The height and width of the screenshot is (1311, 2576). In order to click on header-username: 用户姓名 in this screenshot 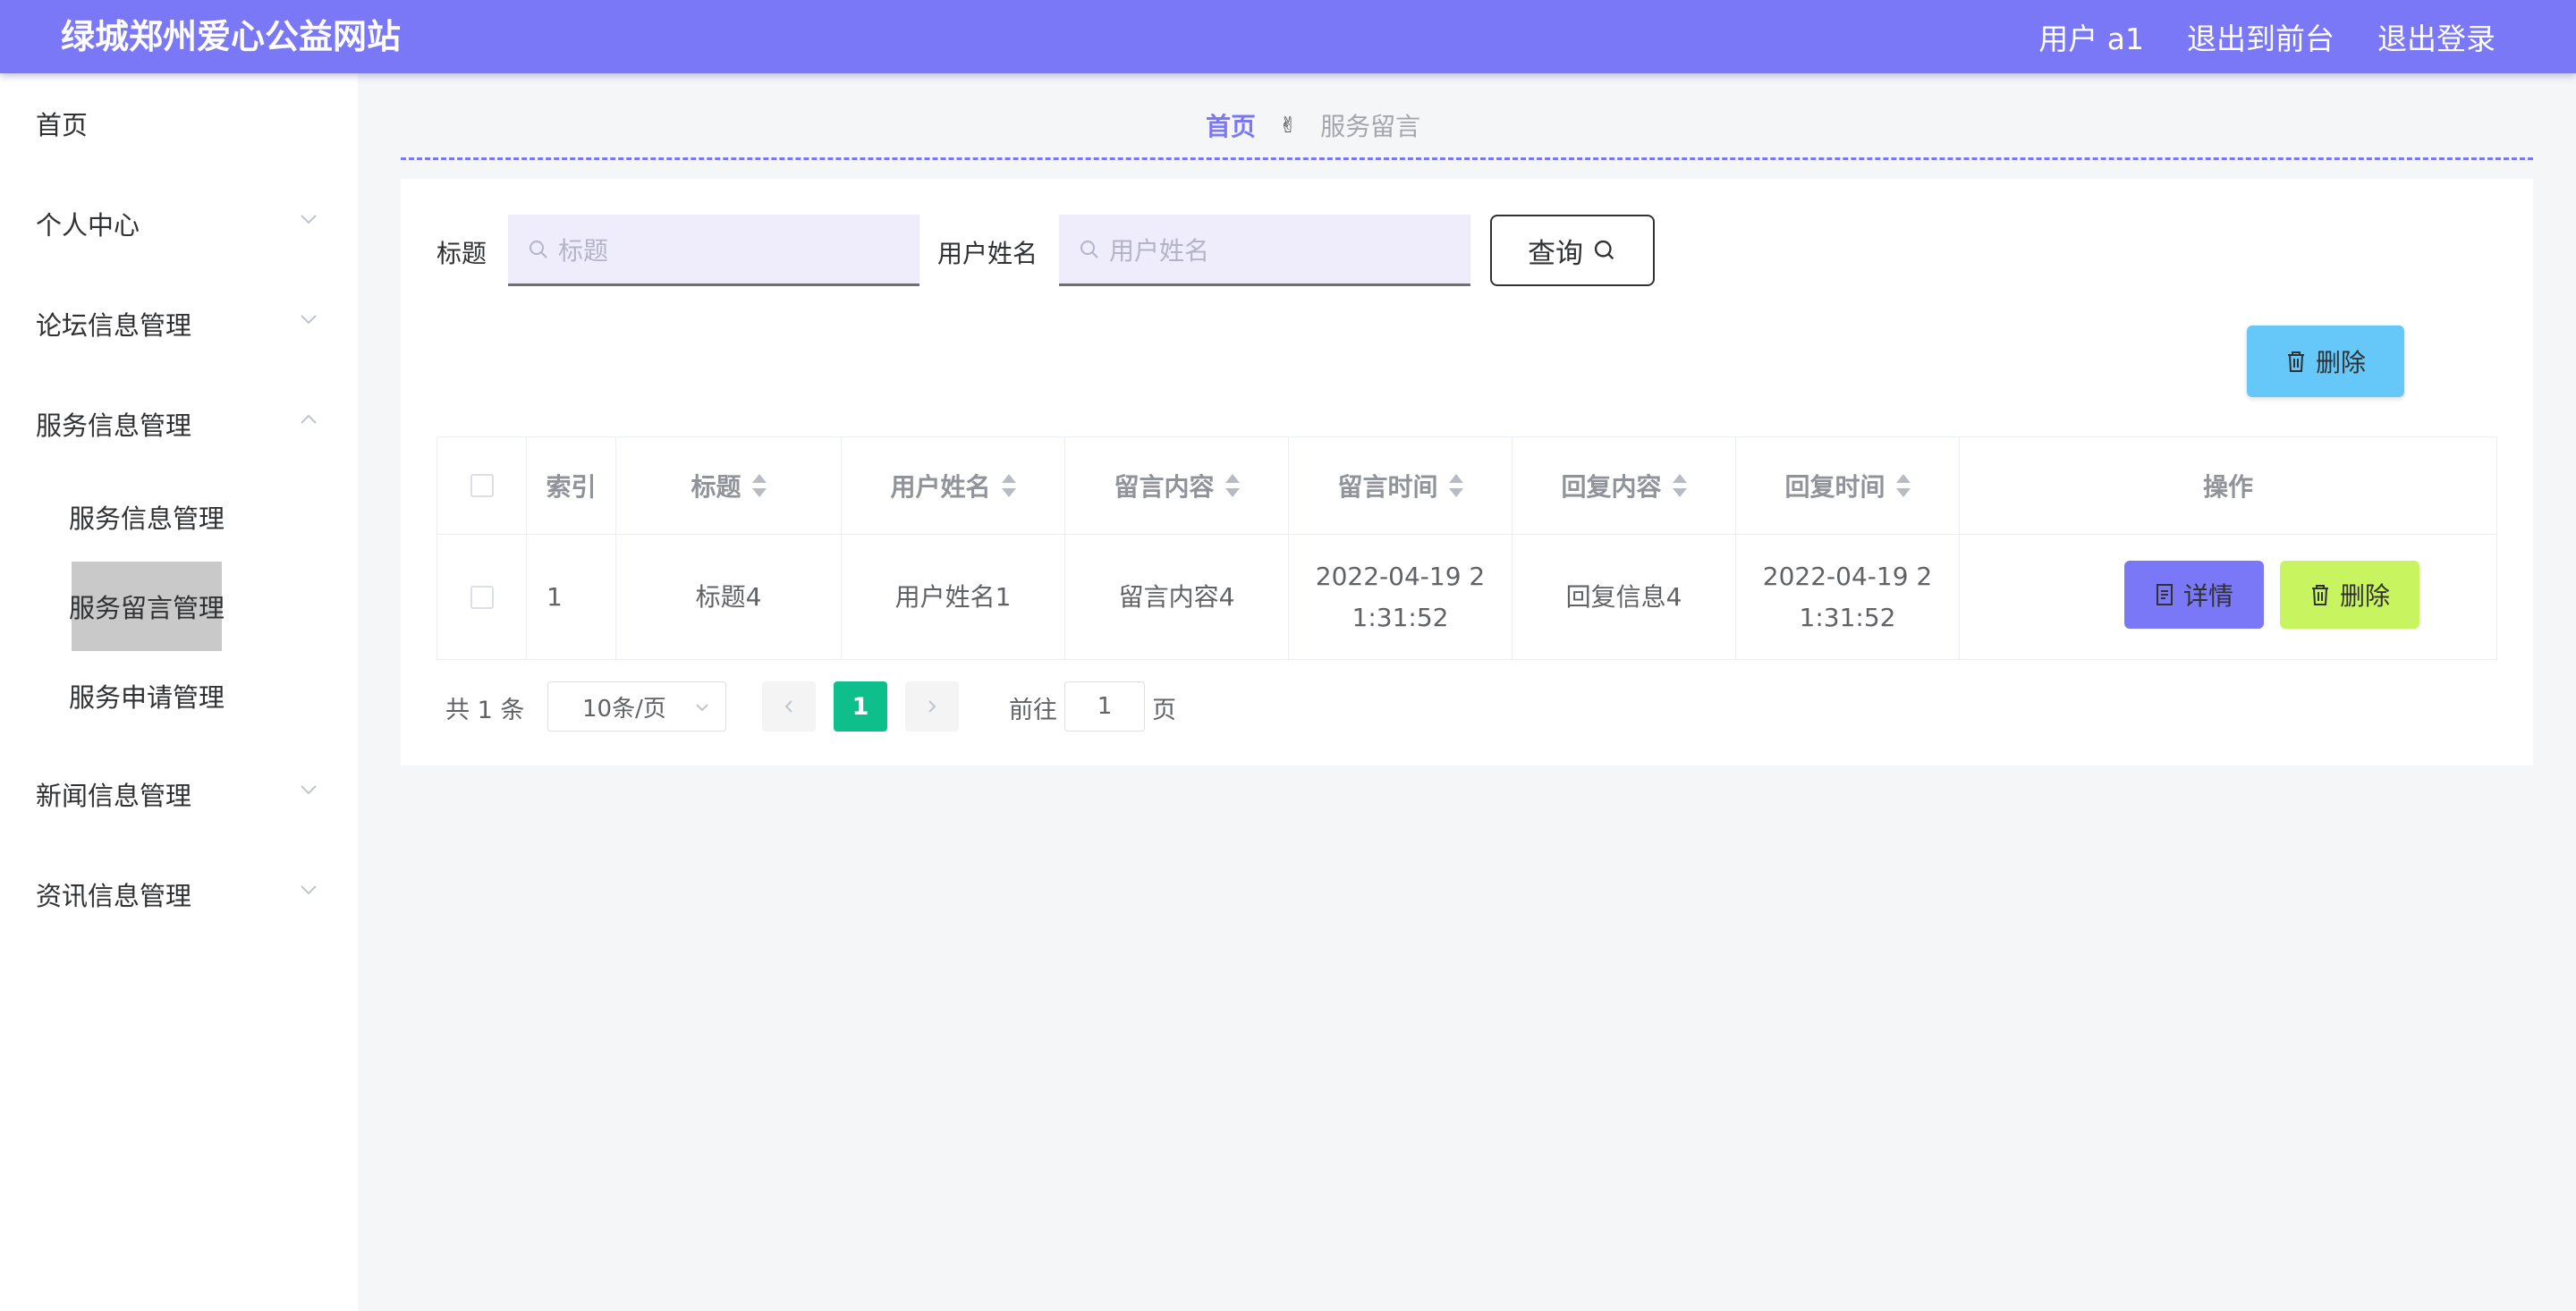, I will do `click(953, 485)`.